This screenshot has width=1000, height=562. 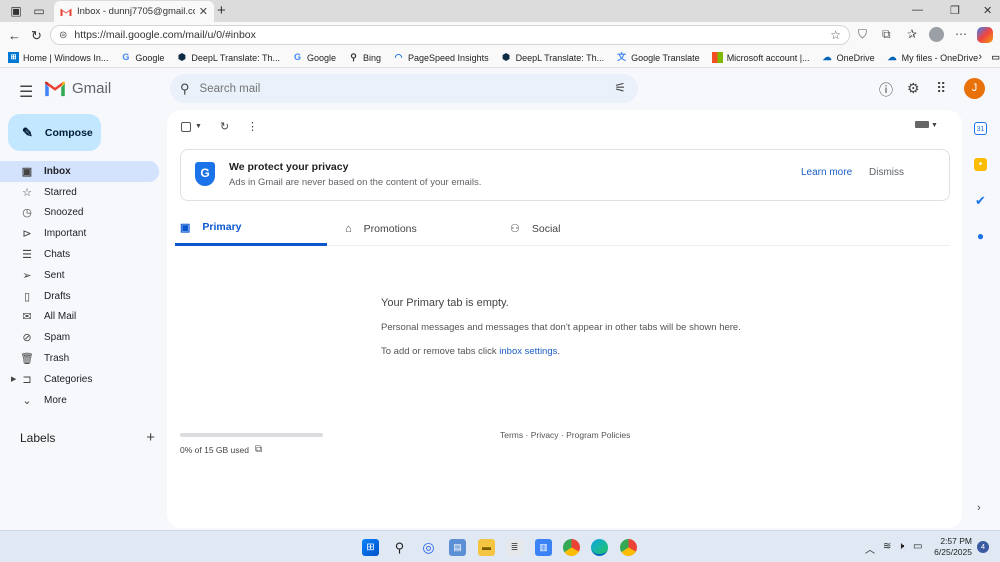 What do you see at coordinates (54, 132) in the screenshot?
I see `compose-button: ✎ Compose` at bounding box center [54, 132].